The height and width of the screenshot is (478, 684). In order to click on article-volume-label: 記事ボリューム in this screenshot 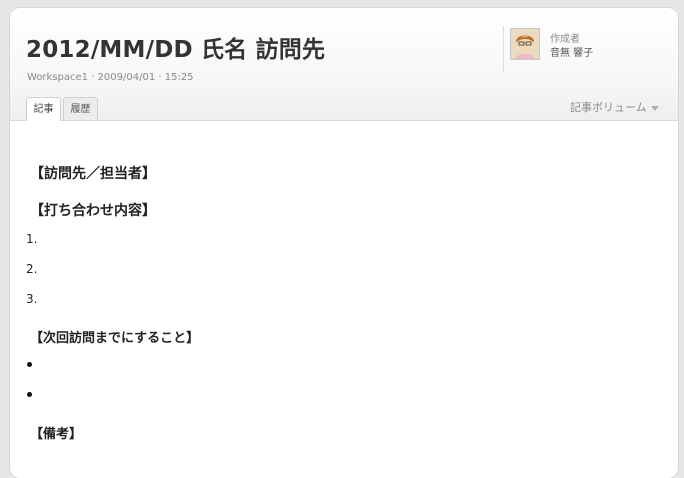, I will do `click(608, 107)`.